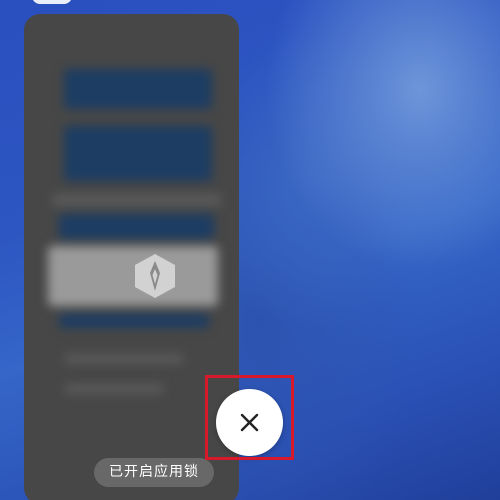  What do you see at coordinates (52, 2) in the screenshot?
I see `previous-card-edge` at bounding box center [52, 2].